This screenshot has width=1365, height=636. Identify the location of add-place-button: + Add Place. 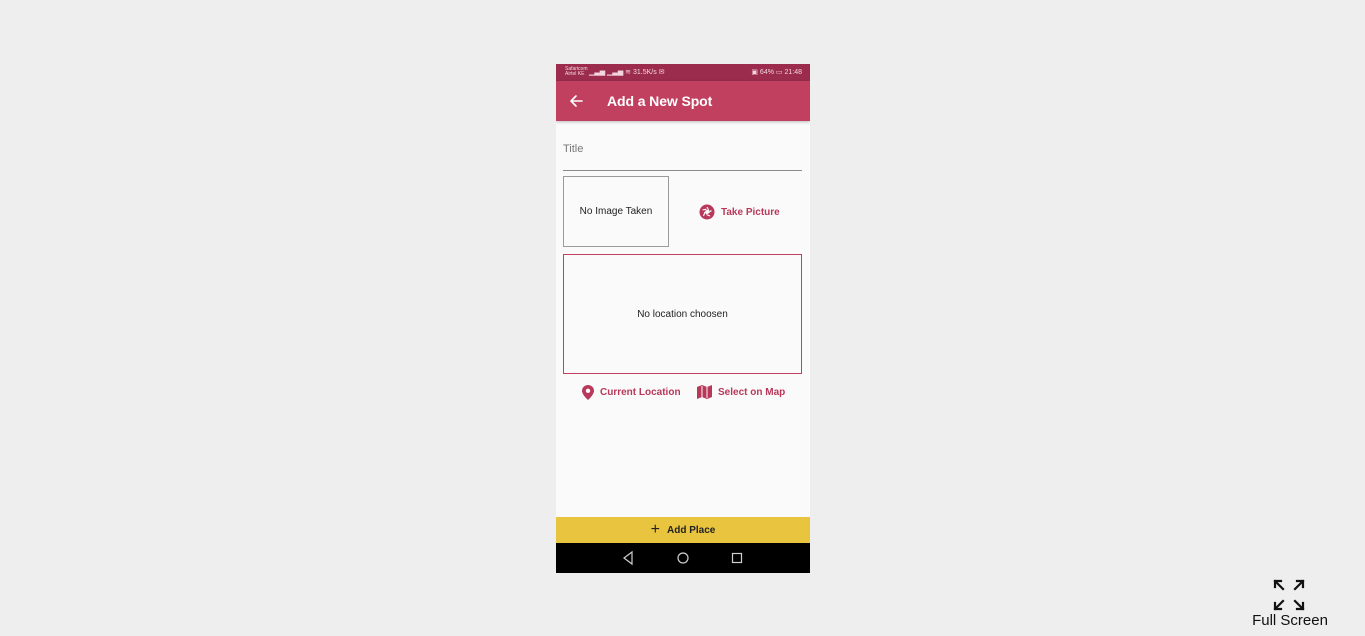
(683, 530).